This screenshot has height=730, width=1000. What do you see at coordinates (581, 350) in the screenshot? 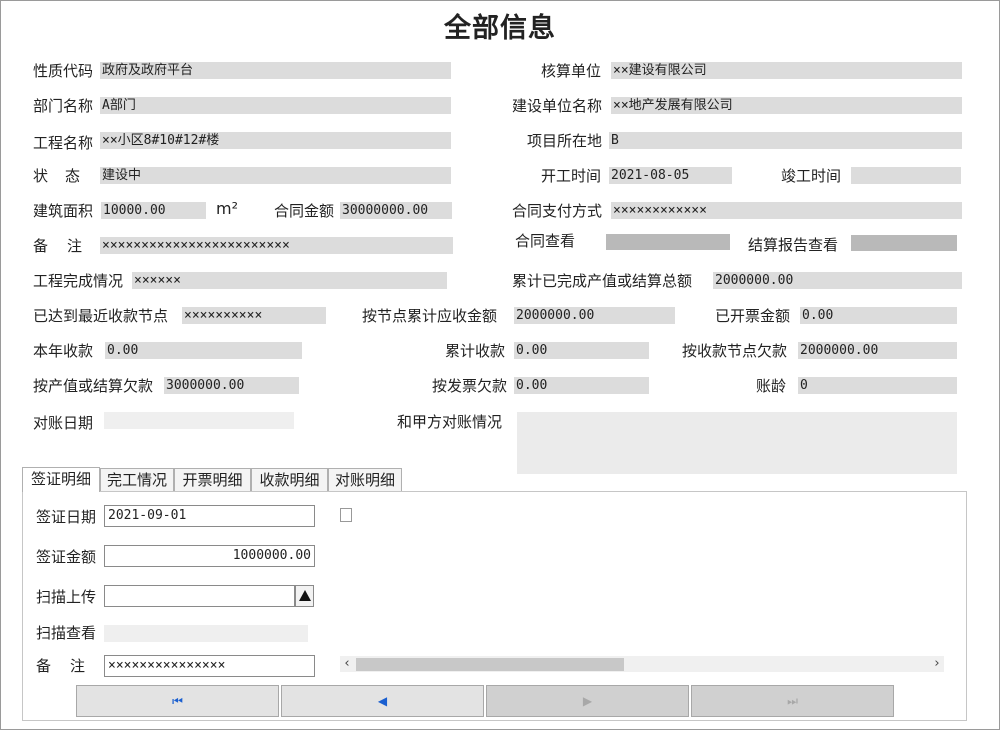
I see `total-received-field: 0.00` at bounding box center [581, 350].